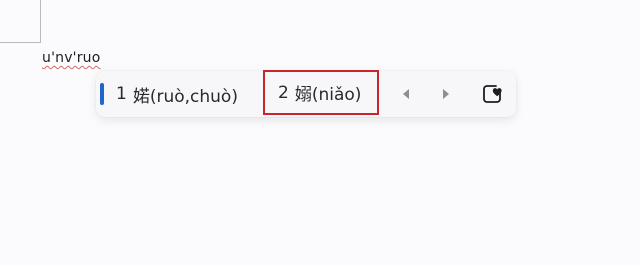  Describe the element at coordinates (20, 21) in the screenshot. I see `page-corner-marker` at that location.